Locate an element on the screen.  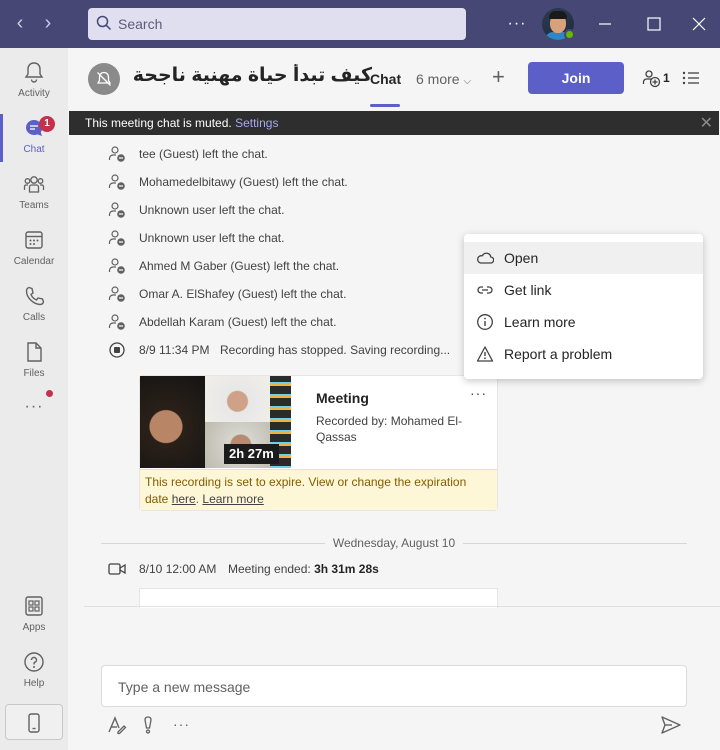
tab-chat: Chat is located at coordinates (385, 79).